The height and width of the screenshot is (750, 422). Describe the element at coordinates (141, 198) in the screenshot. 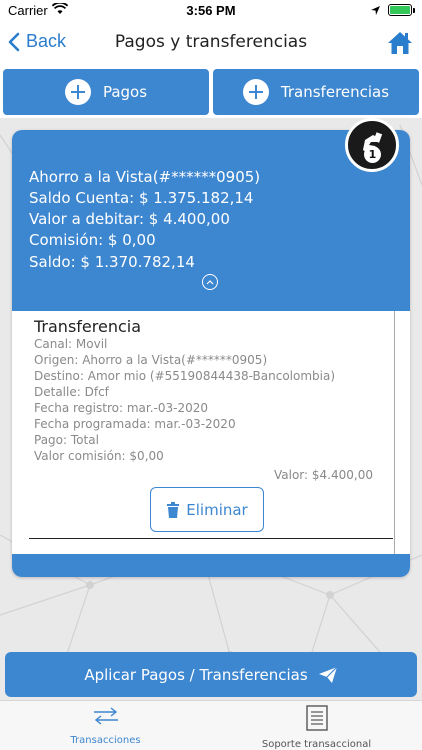

I see `summary-saldo-cuenta: Saldo Cuenta: $ 1.375.182,14` at that location.